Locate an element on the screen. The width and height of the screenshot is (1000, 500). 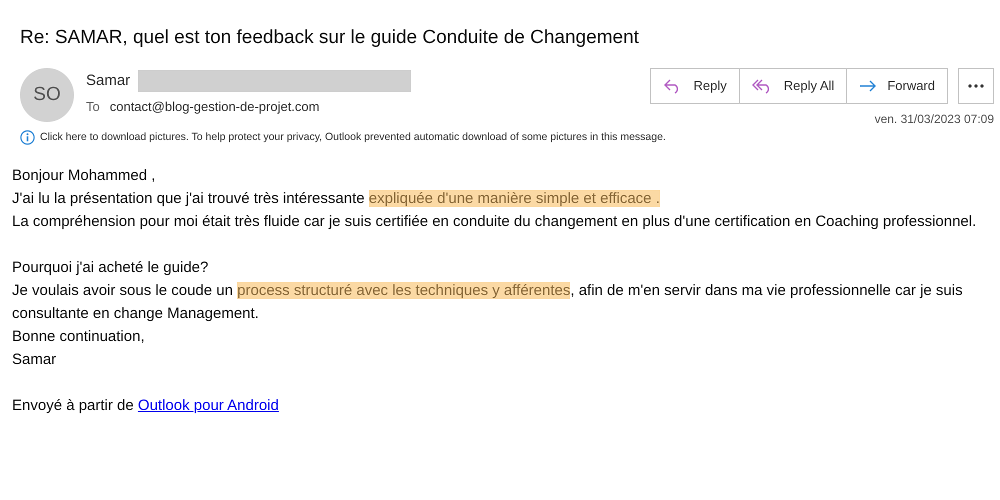
to-label: To is located at coordinates (93, 107).